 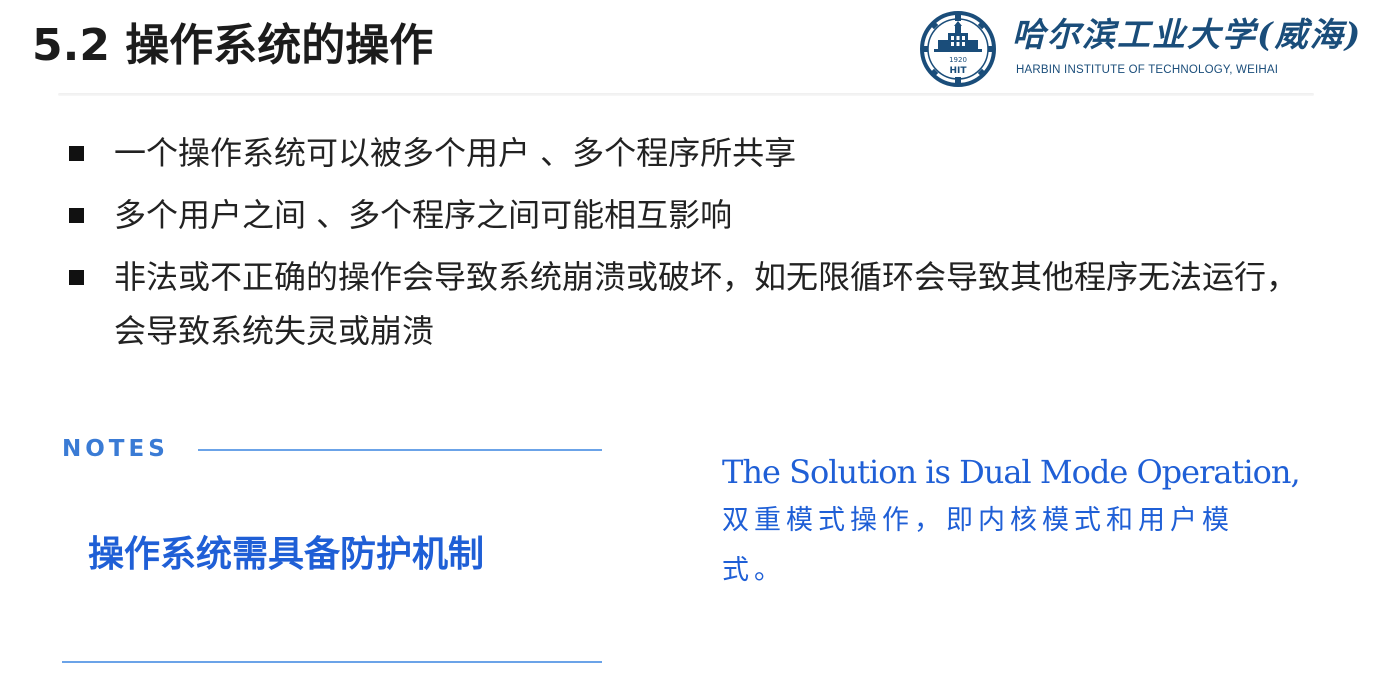 What do you see at coordinates (115, 449) in the screenshot?
I see `notes-label: NOTES` at bounding box center [115, 449].